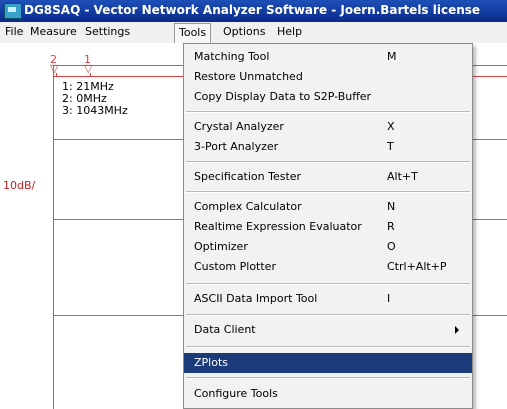 Image resolution: width=507 pixels, height=409 pixels. Describe the element at coordinates (328, 363) in the screenshot. I see `menu-item-zplots: ZPlots` at that location.